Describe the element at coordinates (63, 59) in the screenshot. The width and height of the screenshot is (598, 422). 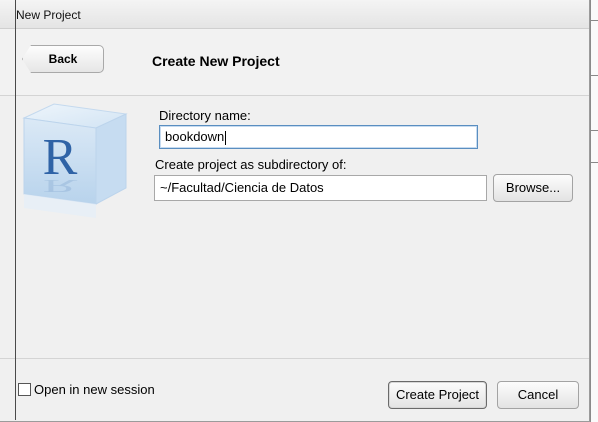
I see `back-button: Back` at that location.